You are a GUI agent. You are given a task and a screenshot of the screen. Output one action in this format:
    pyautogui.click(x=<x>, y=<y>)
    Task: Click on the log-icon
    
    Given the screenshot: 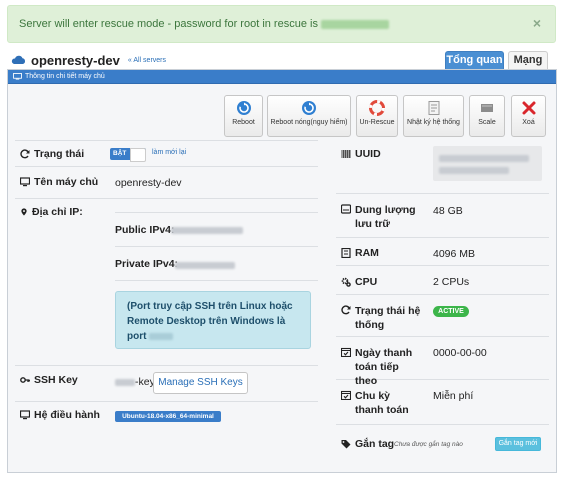 What is the action you would take?
    pyautogui.click(x=433, y=108)
    